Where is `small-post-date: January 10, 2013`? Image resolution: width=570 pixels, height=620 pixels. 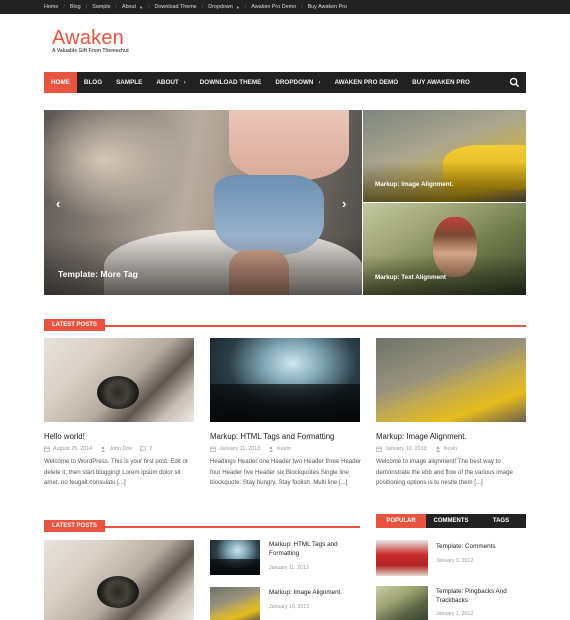
small-post-date: January 10, 2013 is located at coordinates (289, 607).